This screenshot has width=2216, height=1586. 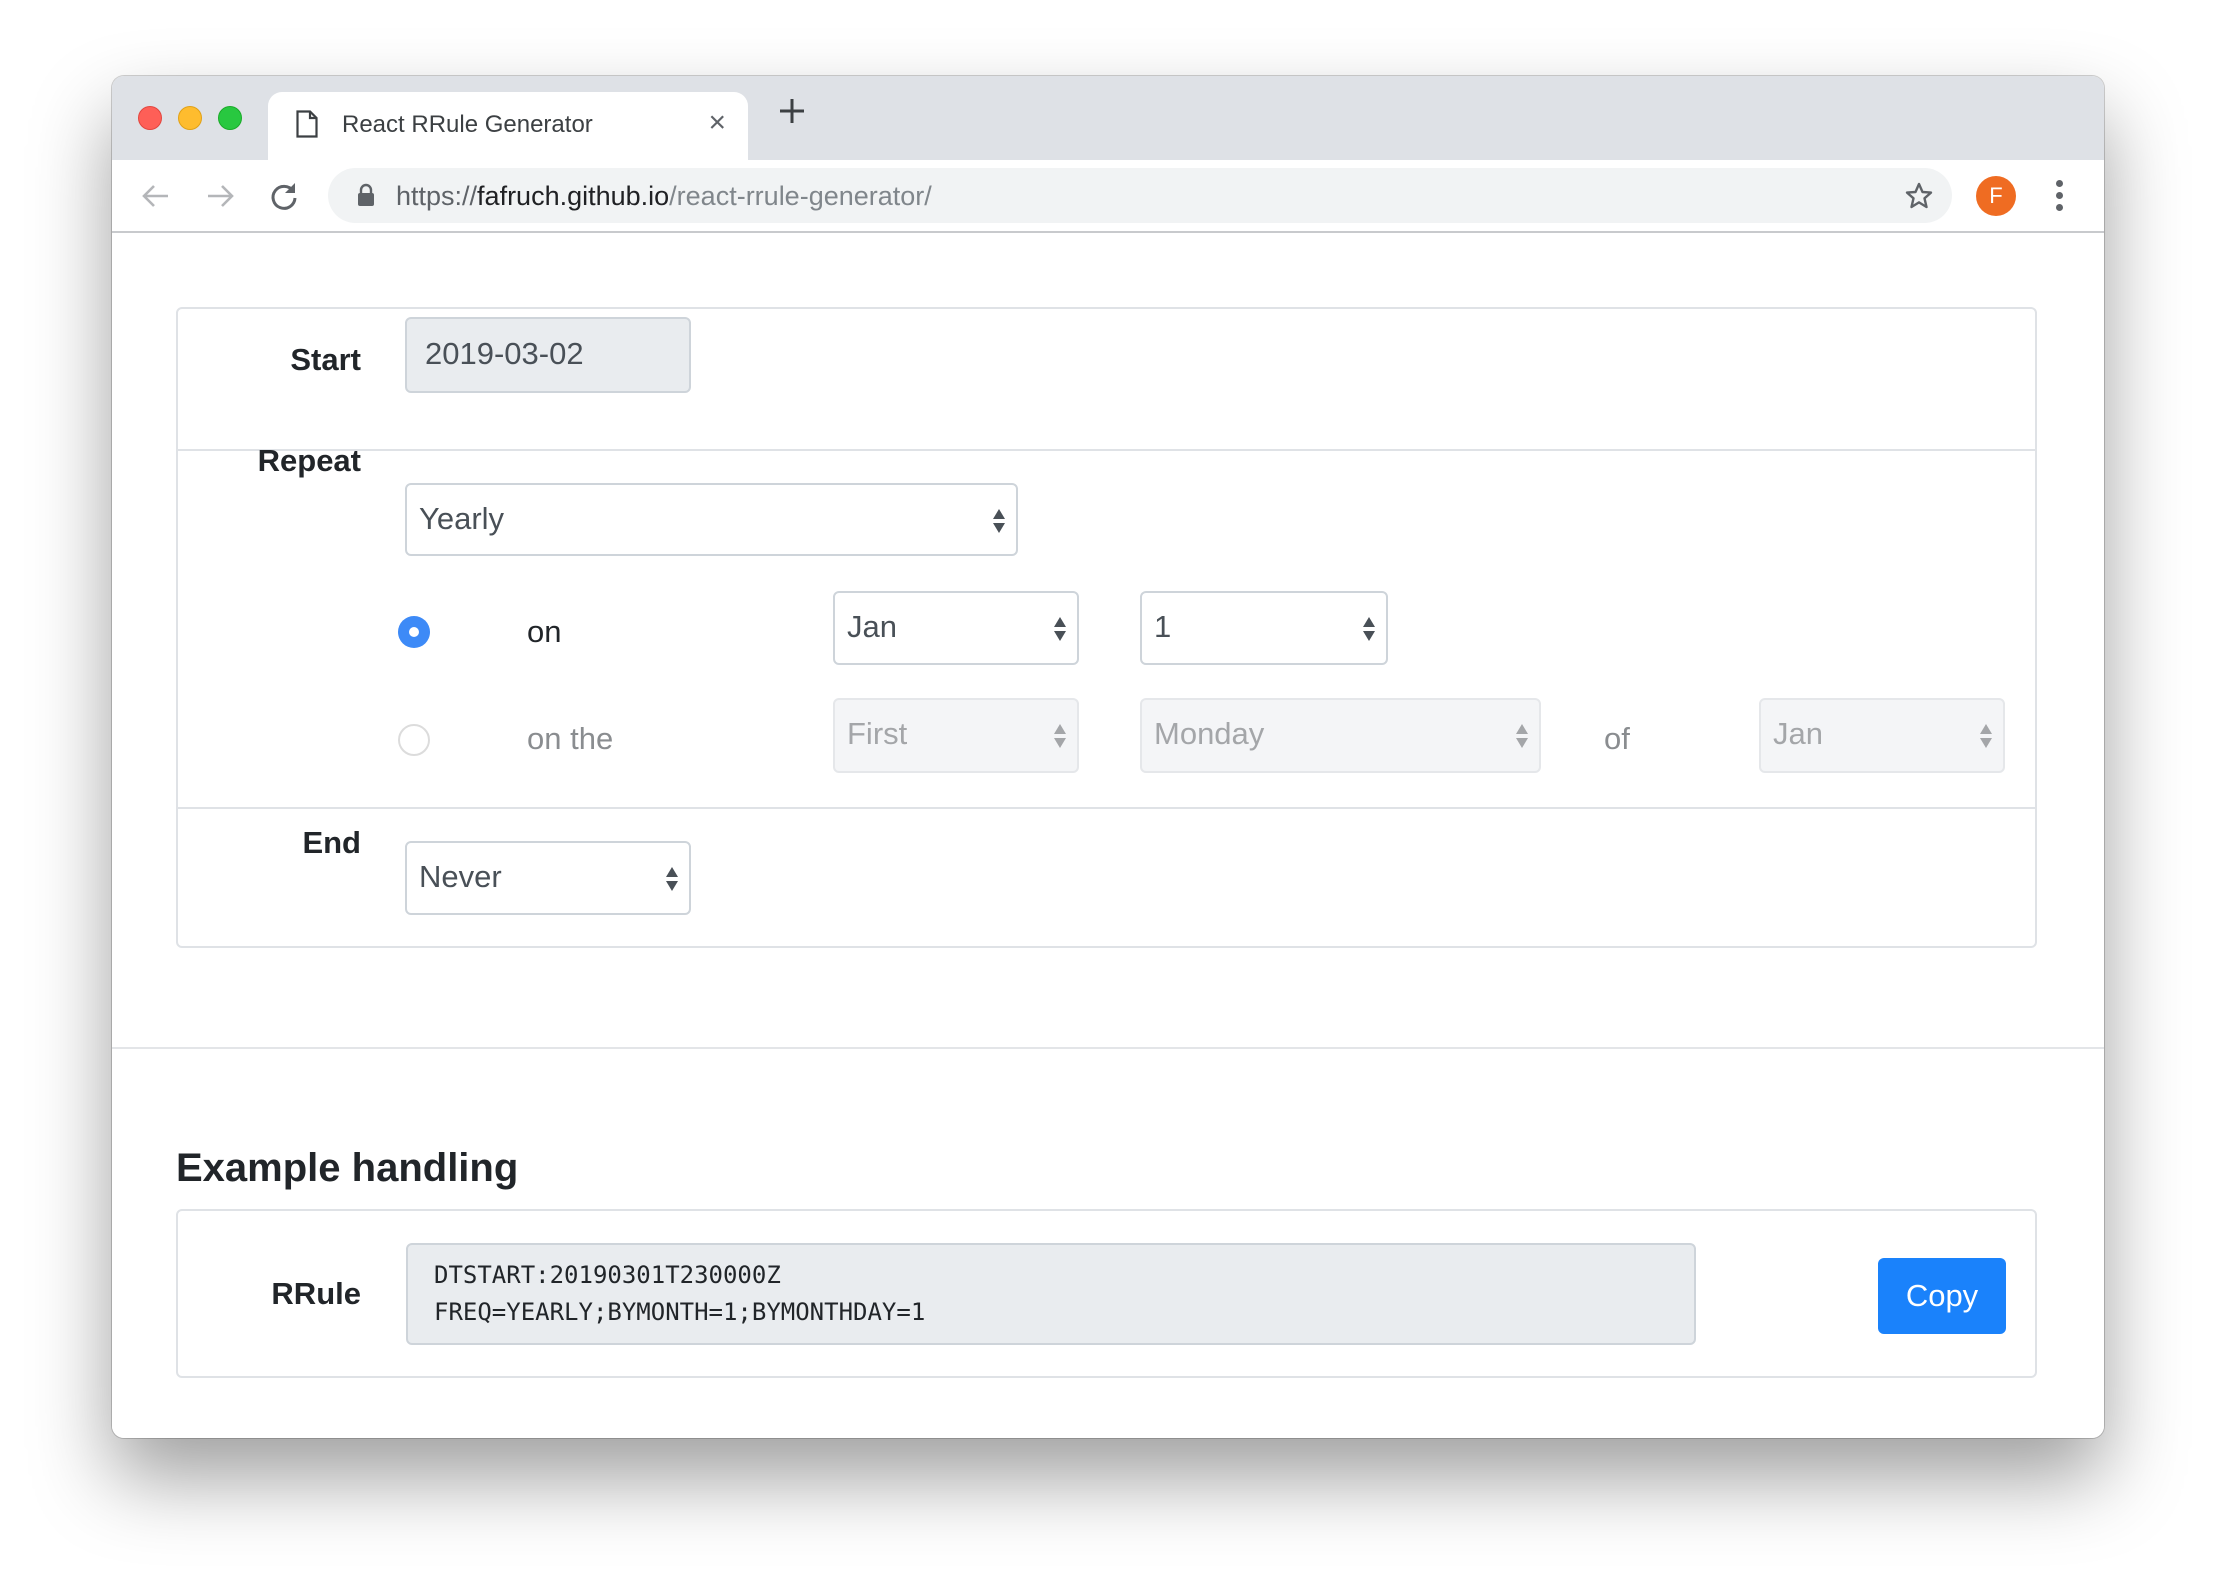 What do you see at coordinates (414, 740) in the screenshot?
I see `repeat-on-the-radio` at bounding box center [414, 740].